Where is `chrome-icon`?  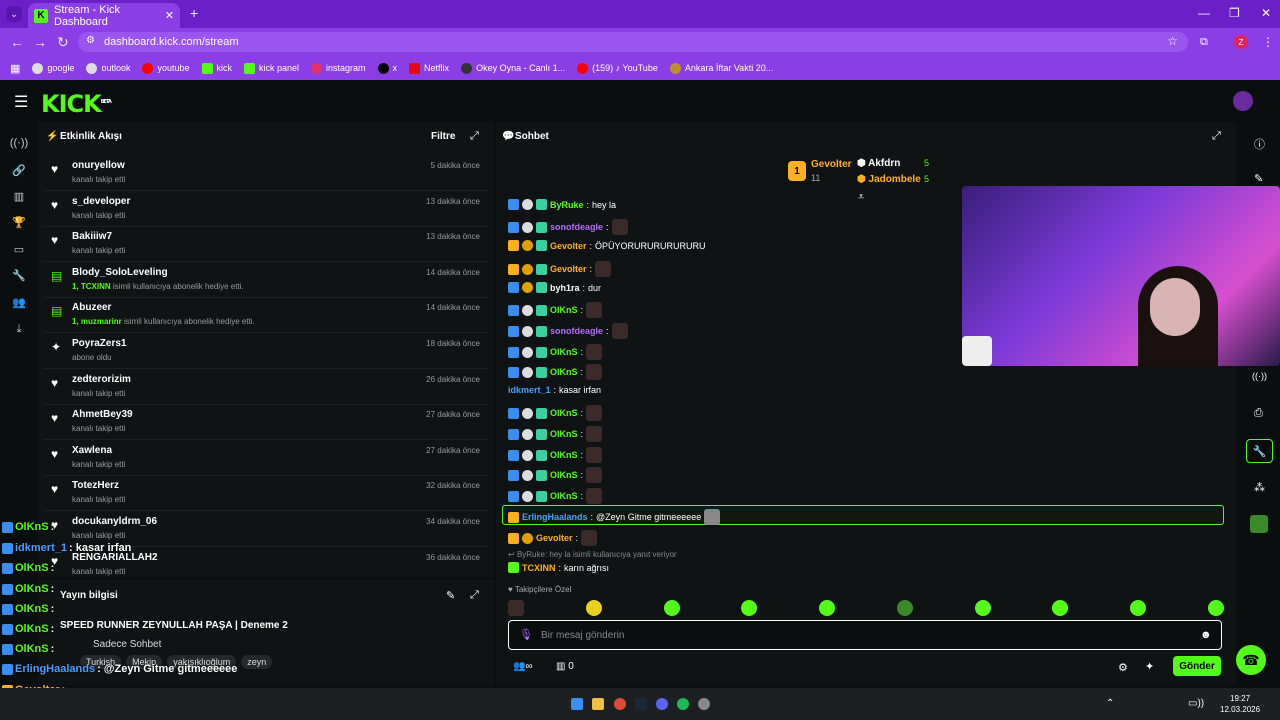
chrome-icon is located at coordinates (620, 704).